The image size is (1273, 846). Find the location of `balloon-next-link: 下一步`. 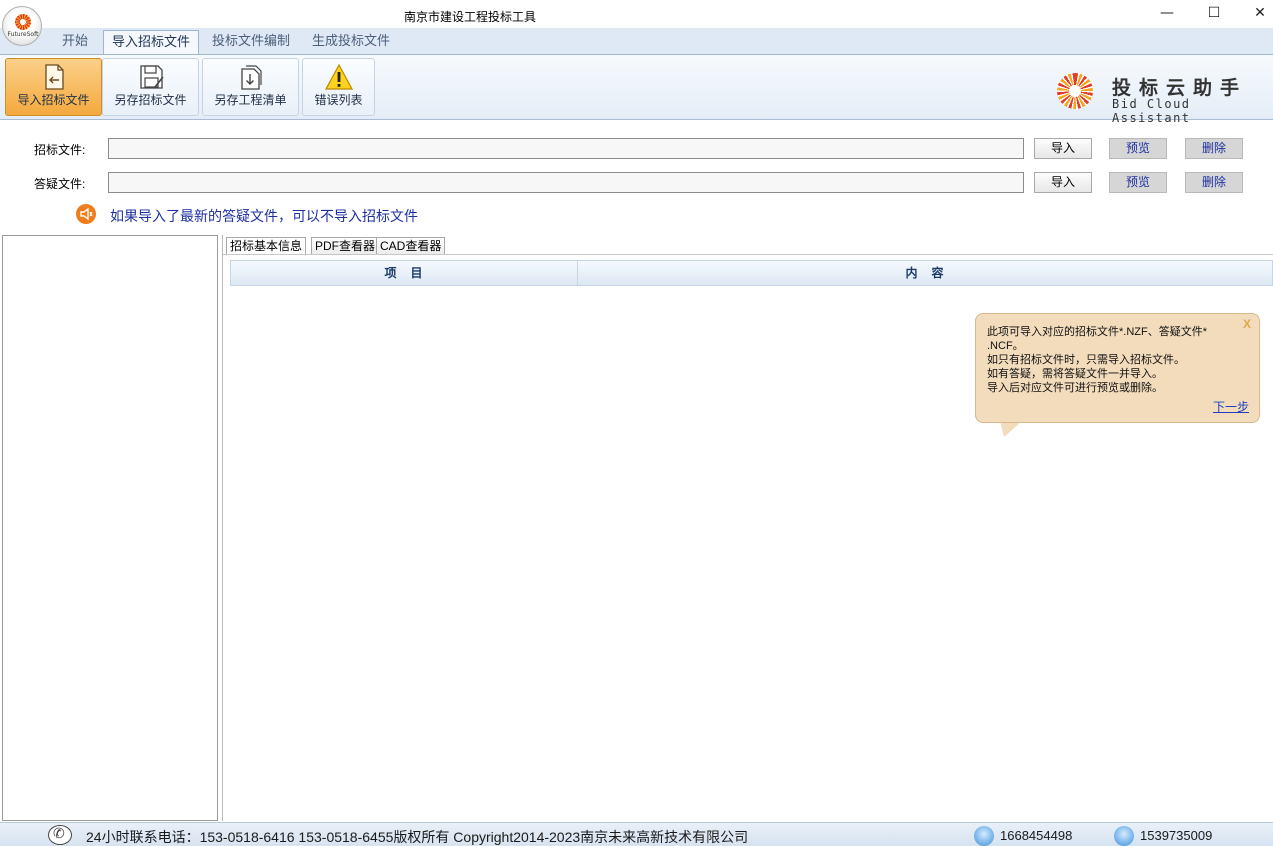

balloon-next-link: 下一步 is located at coordinates (1231, 406).